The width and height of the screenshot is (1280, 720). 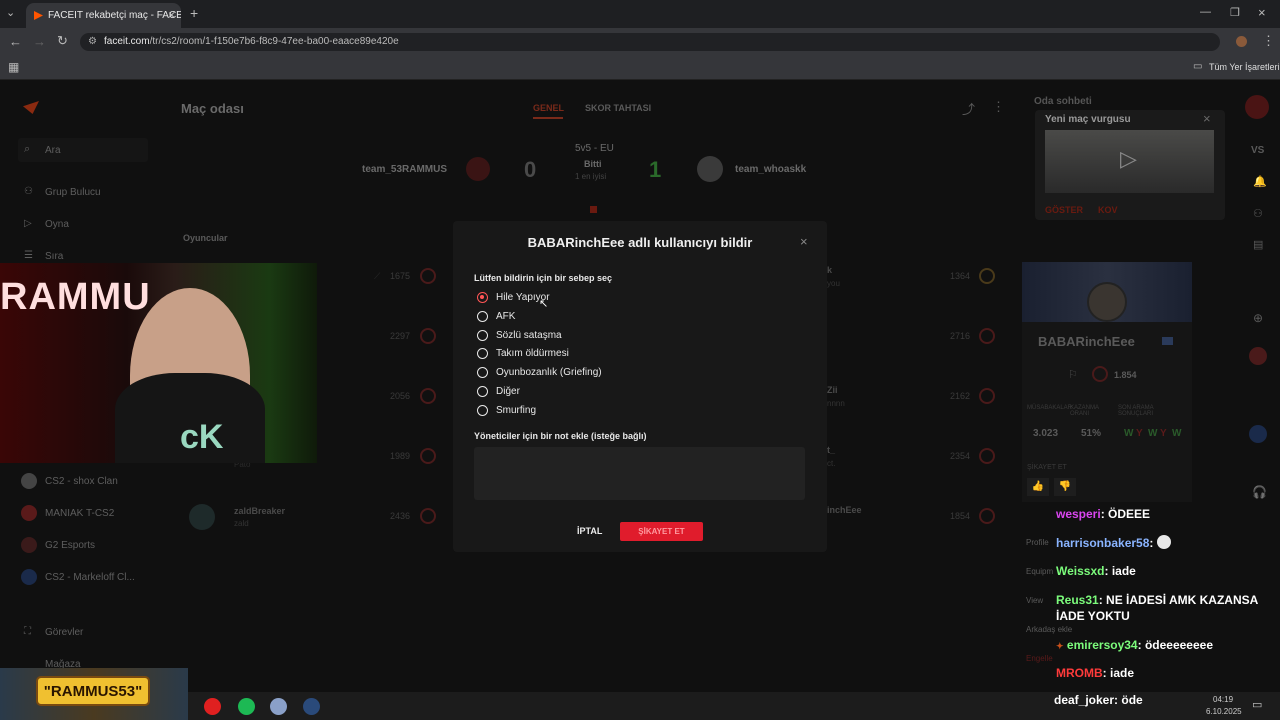 What do you see at coordinates (1135, 645) in the screenshot?
I see `chat-message: ✦ emirersoy34: ödeeeeeeee` at bounding box center [1135, 645].